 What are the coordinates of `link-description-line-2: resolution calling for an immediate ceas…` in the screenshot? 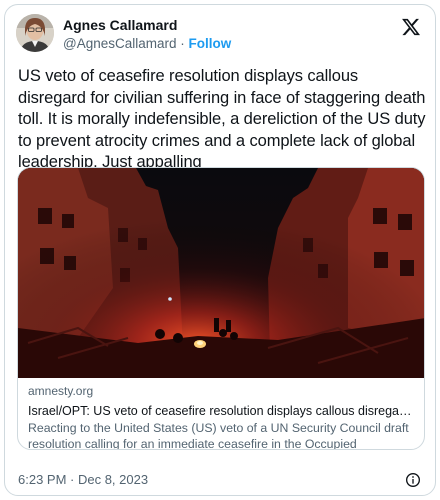 It's located at (192, 443).